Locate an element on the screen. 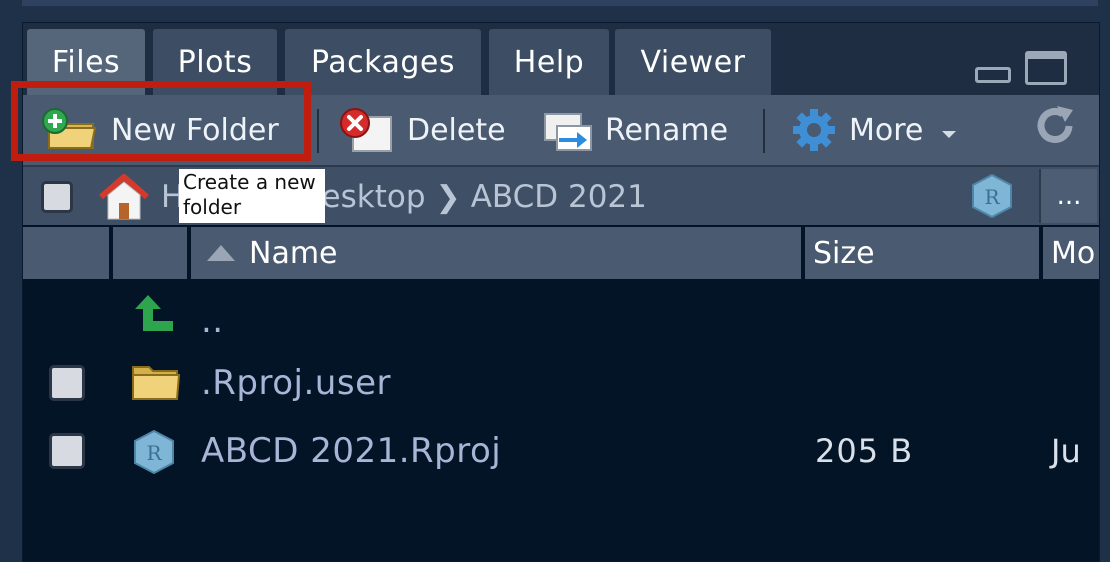 The width and height of the screenshot is (1110, 562). tab-files: Files is located at coordinates (86, 62).